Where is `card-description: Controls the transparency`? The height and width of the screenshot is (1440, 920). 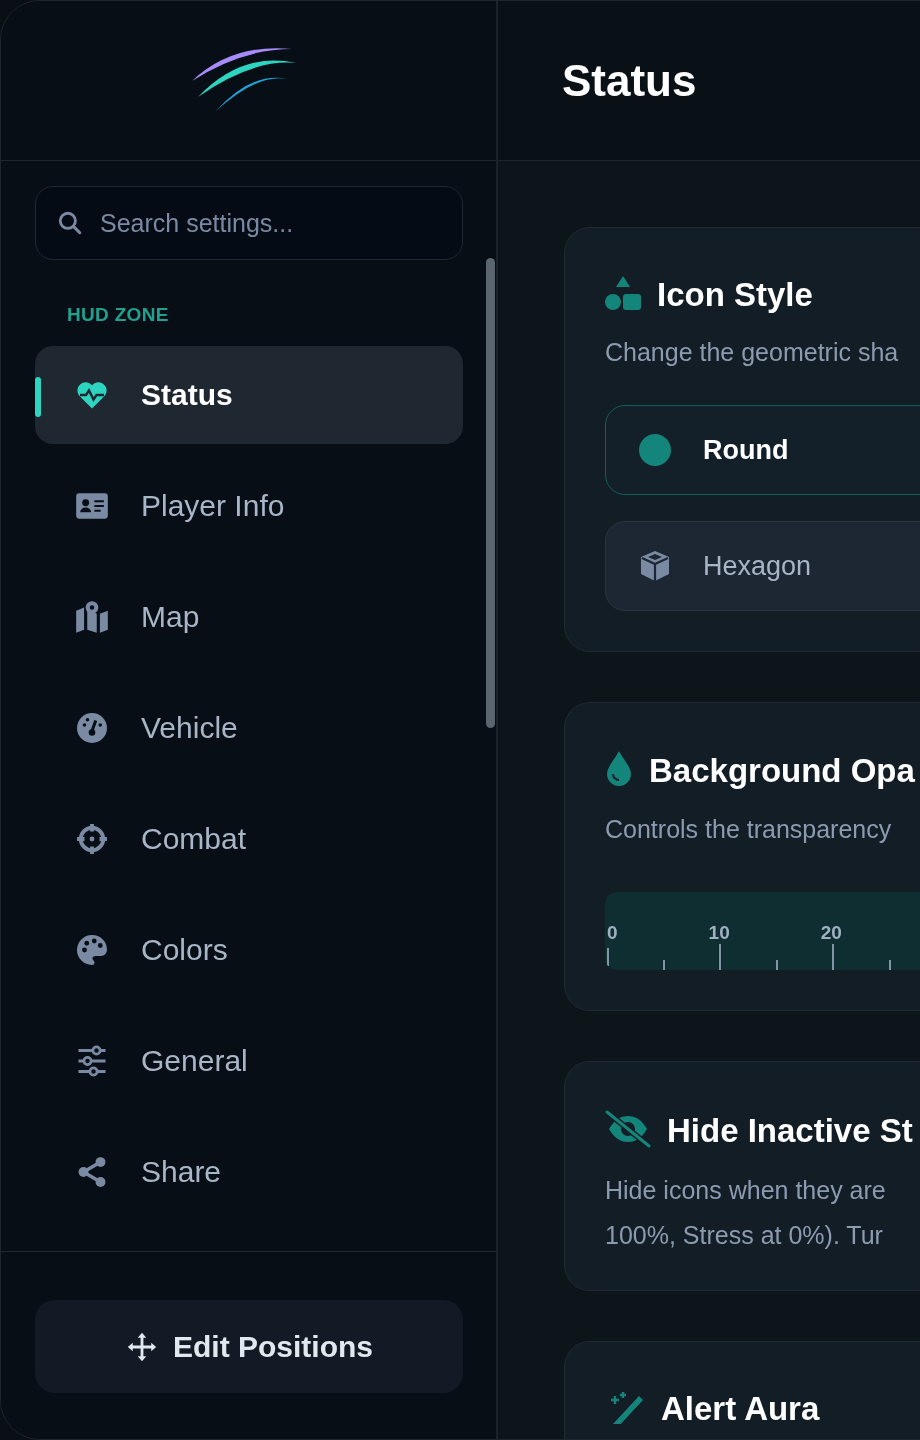 card-description: Controls the transparency is located at coordinates (749, 829).